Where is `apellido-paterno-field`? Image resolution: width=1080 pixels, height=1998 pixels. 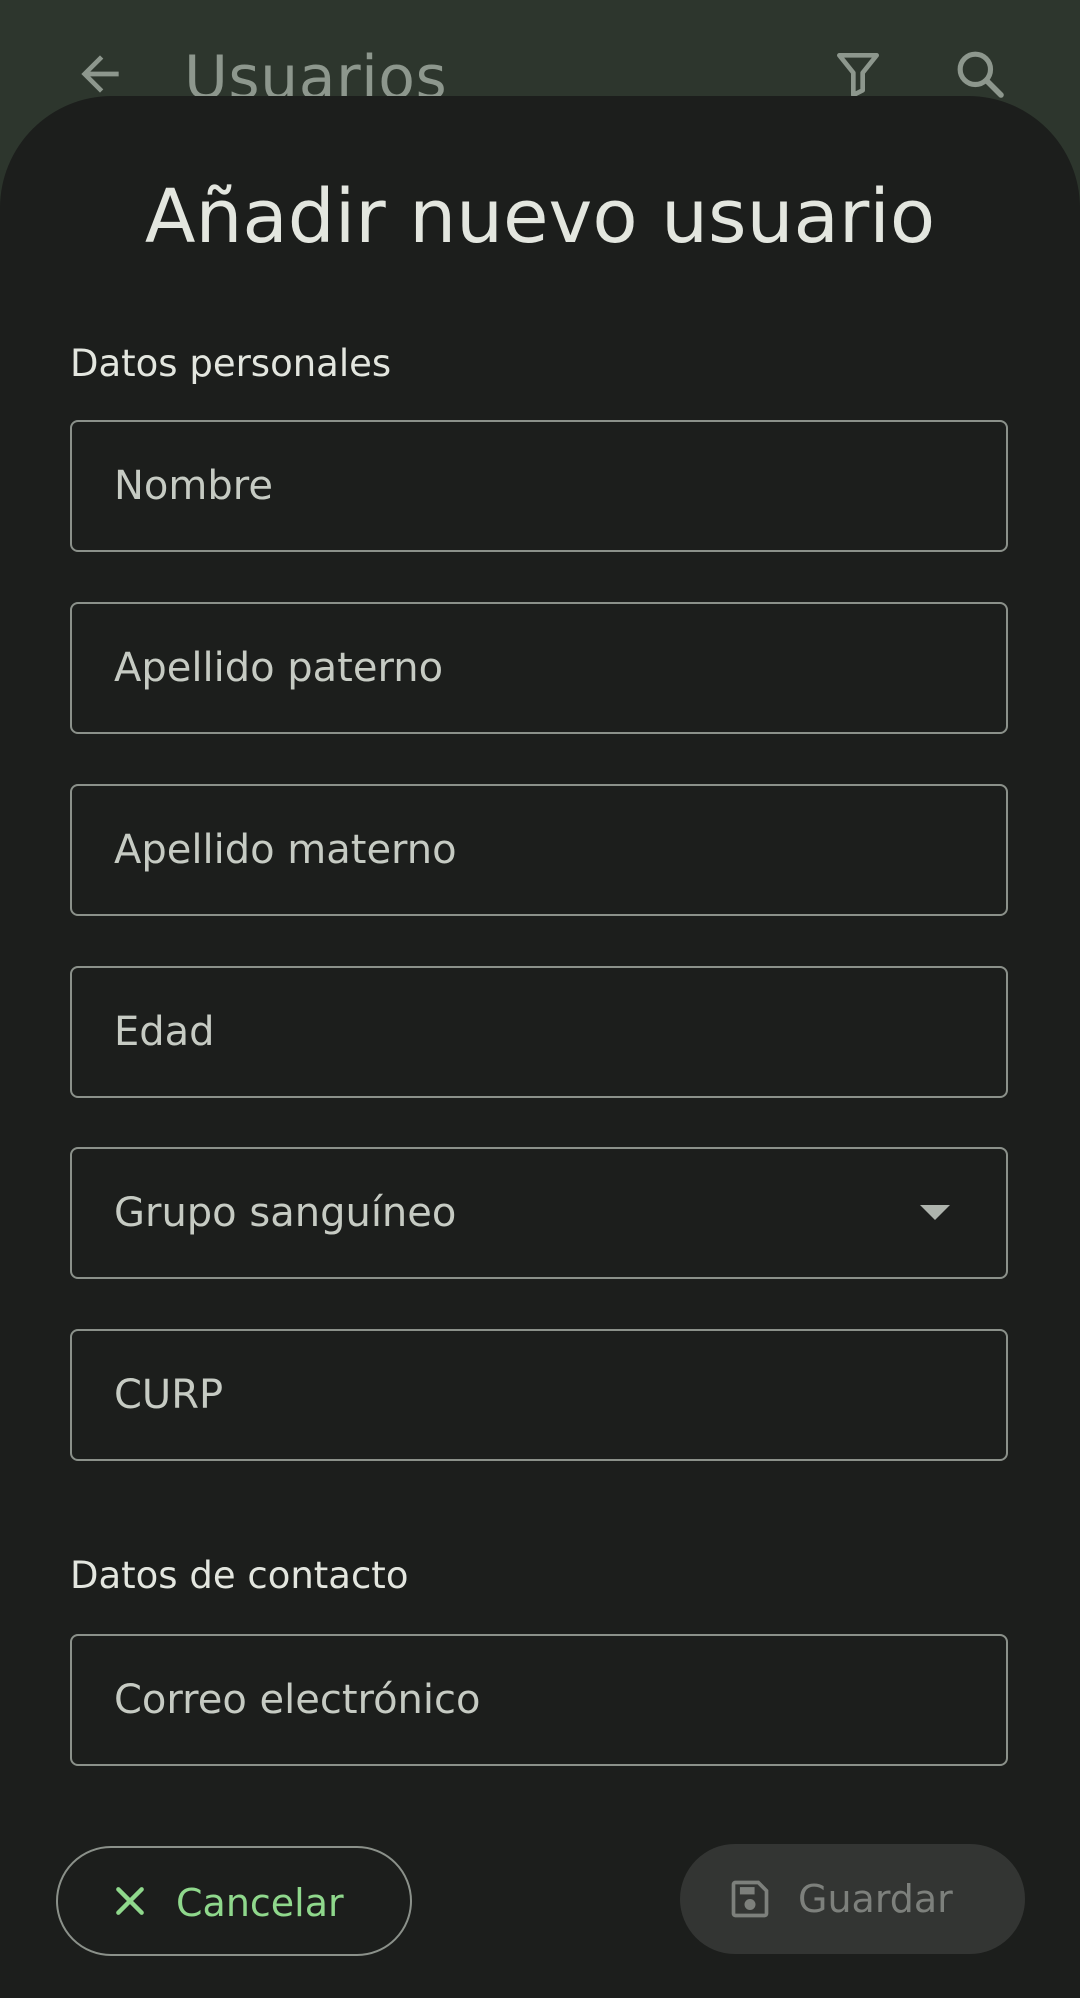
apellido-paterno-field is located at coordinates (539, 668).